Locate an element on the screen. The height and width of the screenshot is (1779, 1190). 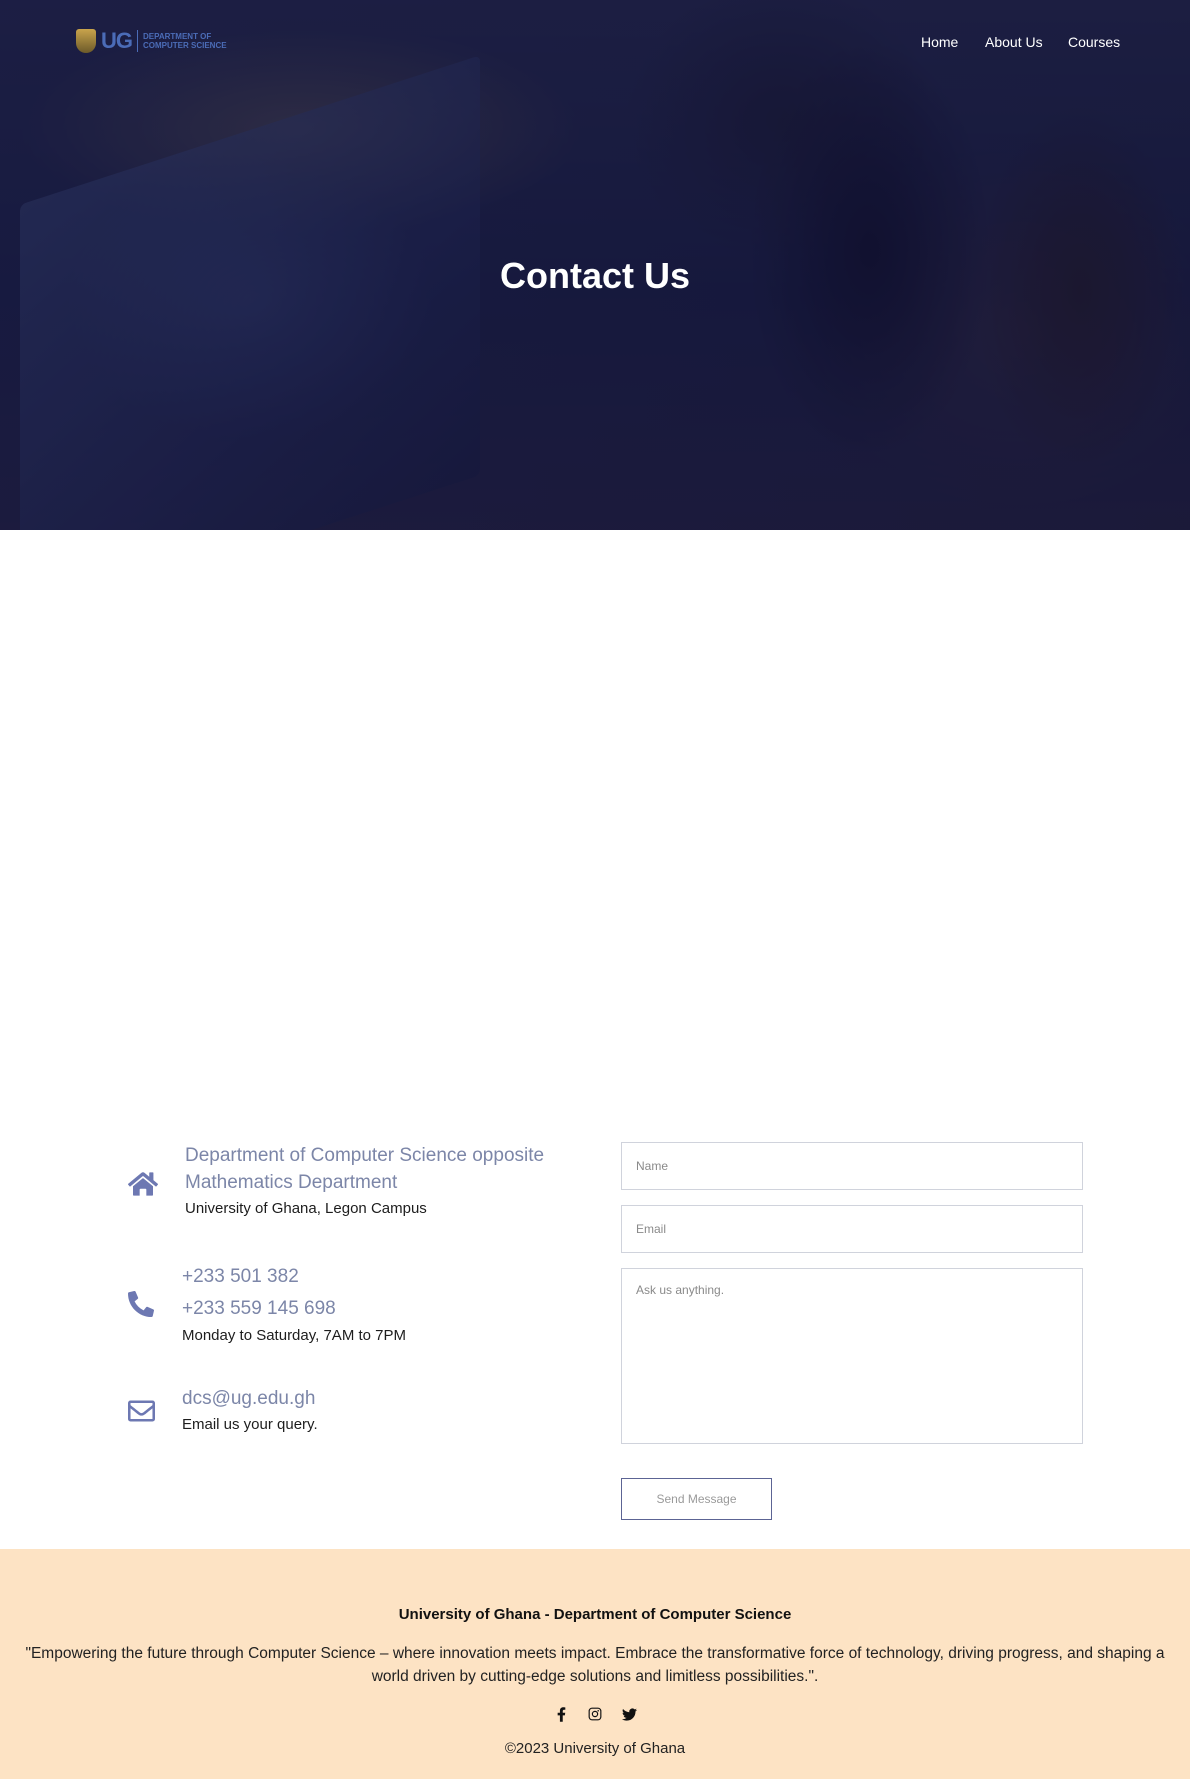
logo-text: DEPARTMENT OF COMPUTER SCIENCE is located at coordinates (185, 41).